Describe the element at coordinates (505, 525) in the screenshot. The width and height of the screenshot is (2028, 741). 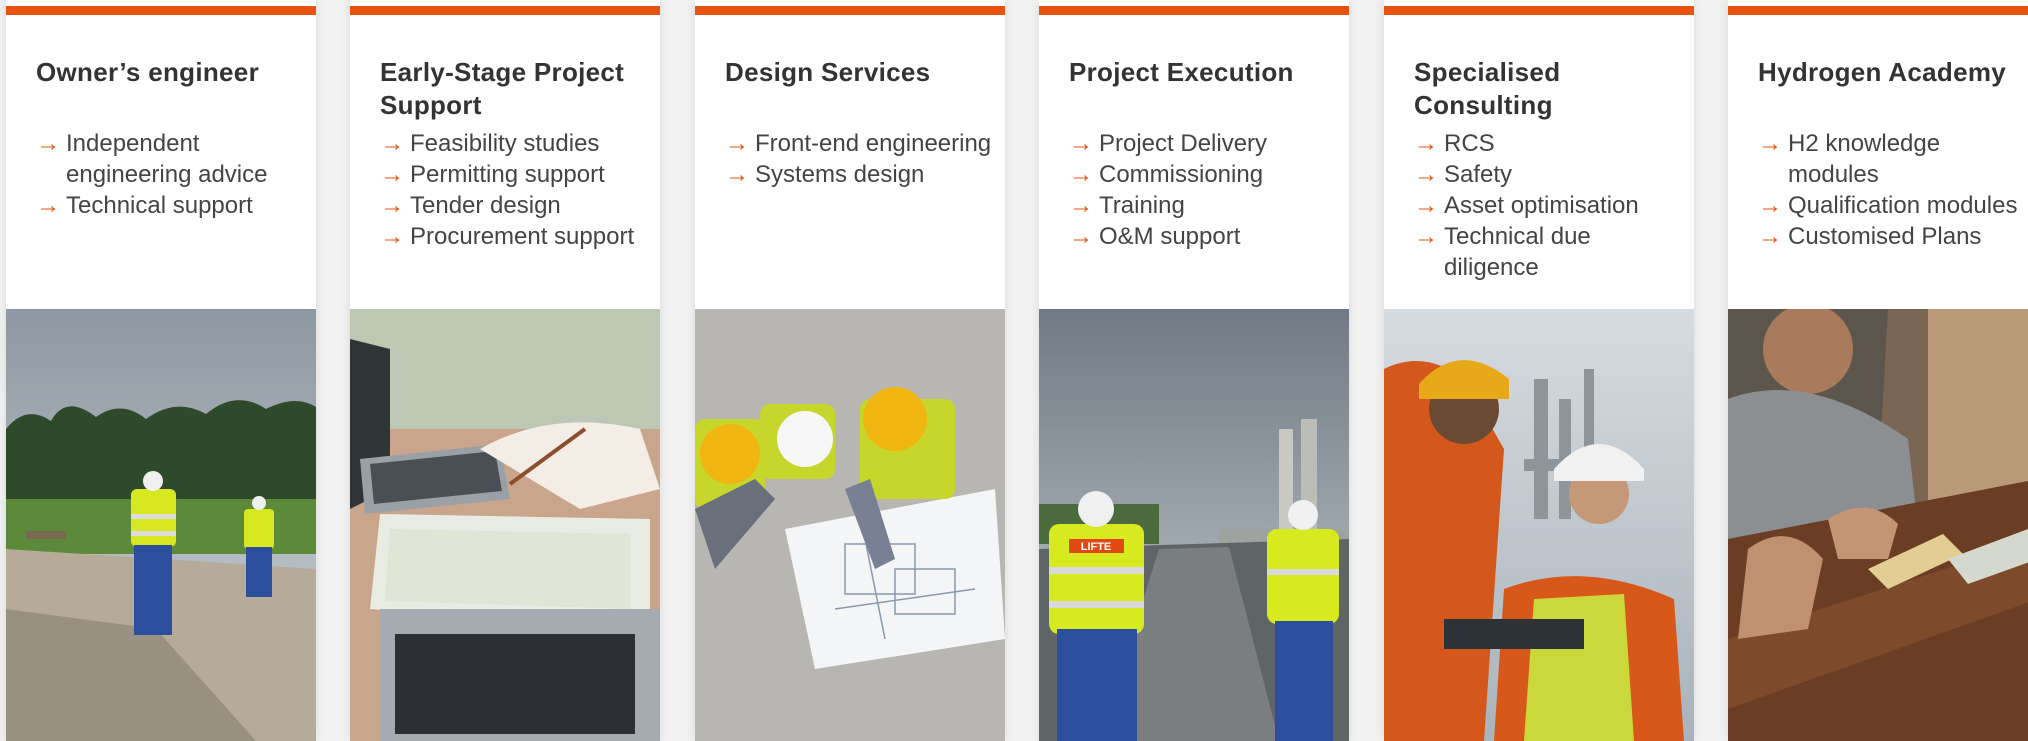
I see `laptop-and-notes-photo` at that location.